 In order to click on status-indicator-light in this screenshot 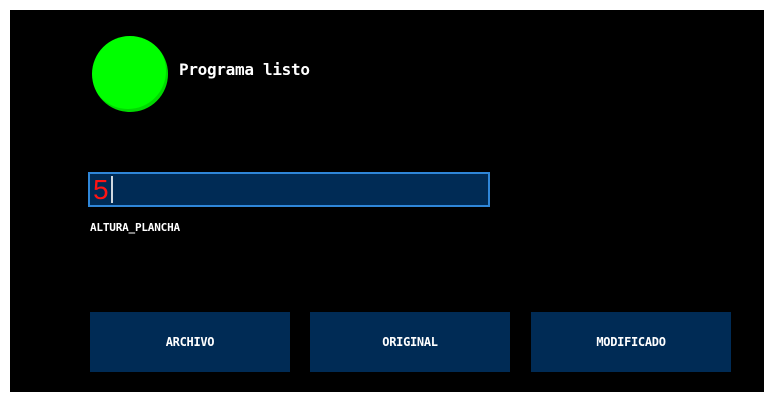, I will do `click(130, 74)`.